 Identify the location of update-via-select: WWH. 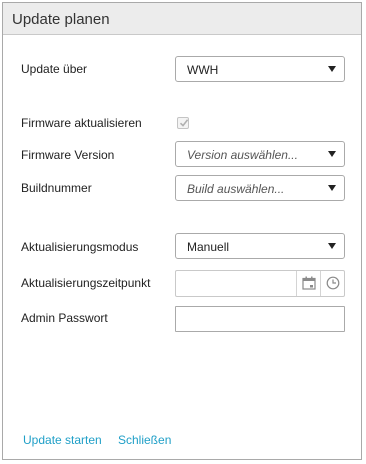
(260, 69).